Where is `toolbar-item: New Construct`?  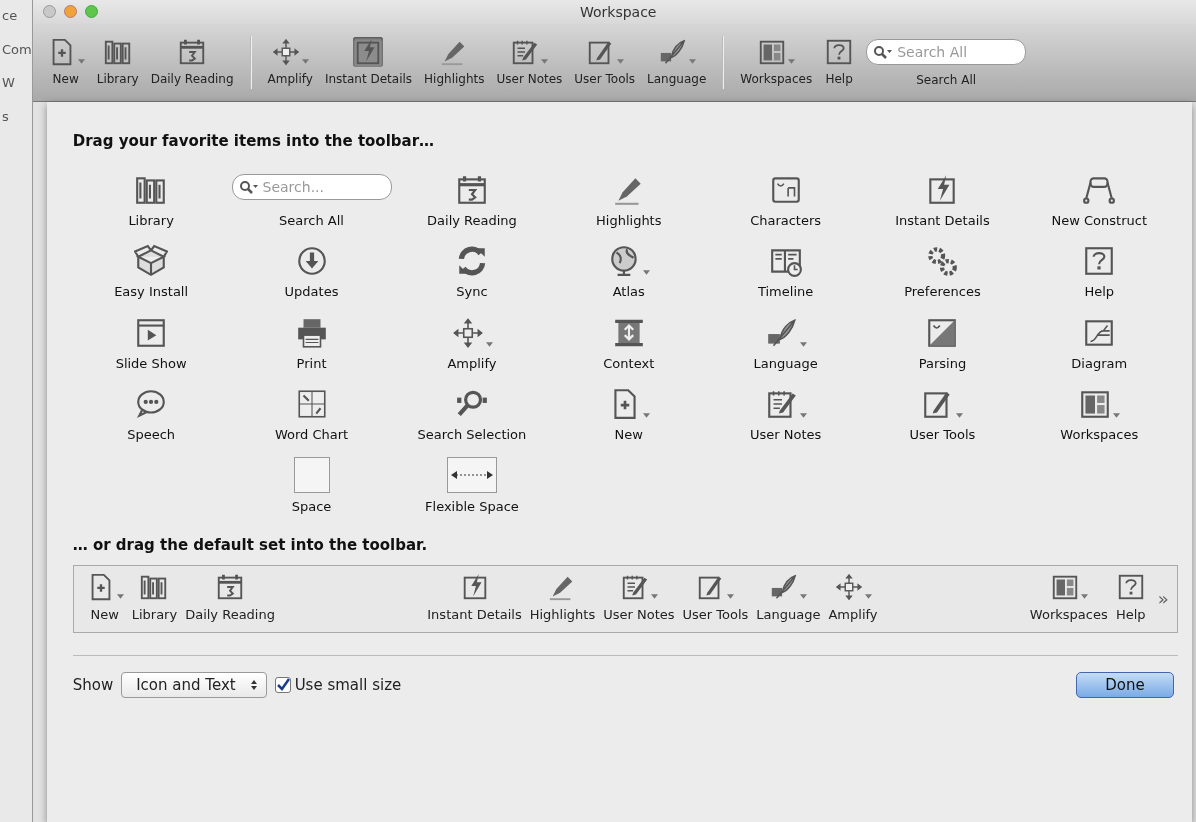 toolbar-item: New Construct is located at coordinates (1099, 198).